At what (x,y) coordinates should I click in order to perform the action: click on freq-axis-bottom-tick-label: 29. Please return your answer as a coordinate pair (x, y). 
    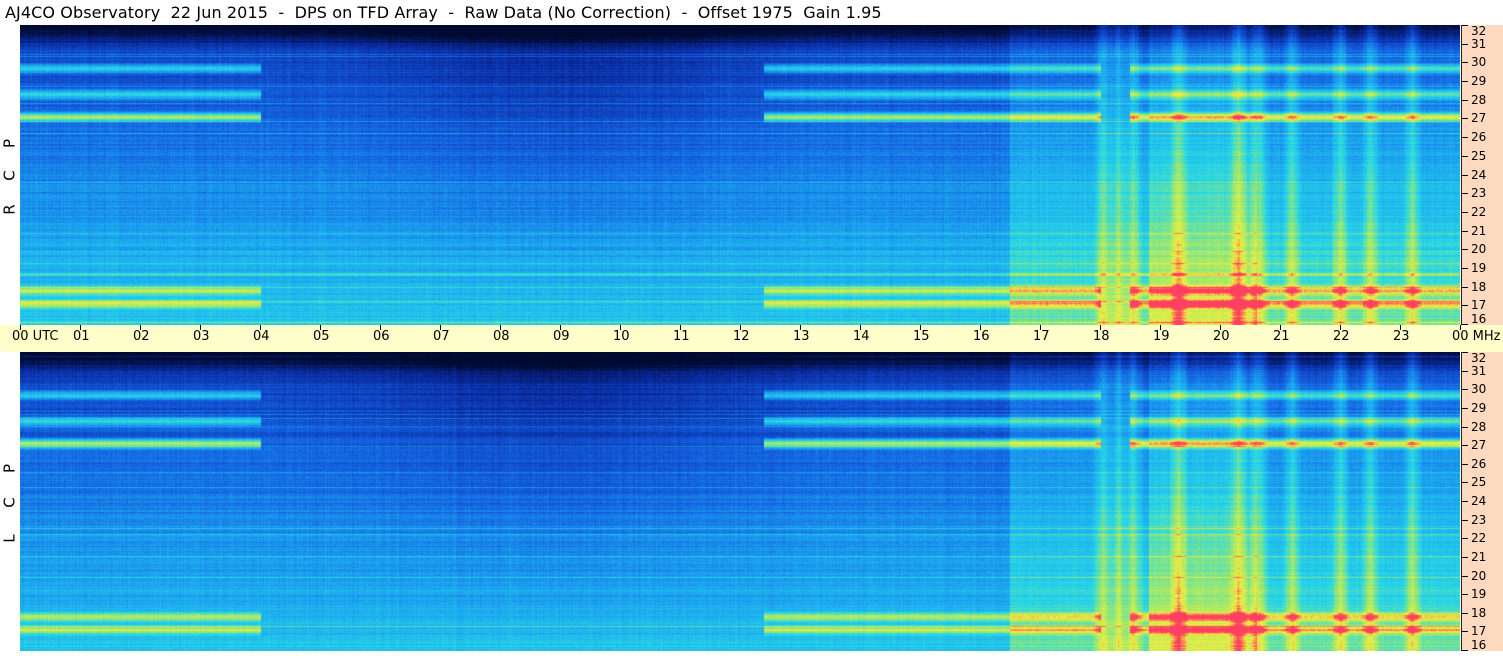
    Looking at the image, I should click on (1479, 408).